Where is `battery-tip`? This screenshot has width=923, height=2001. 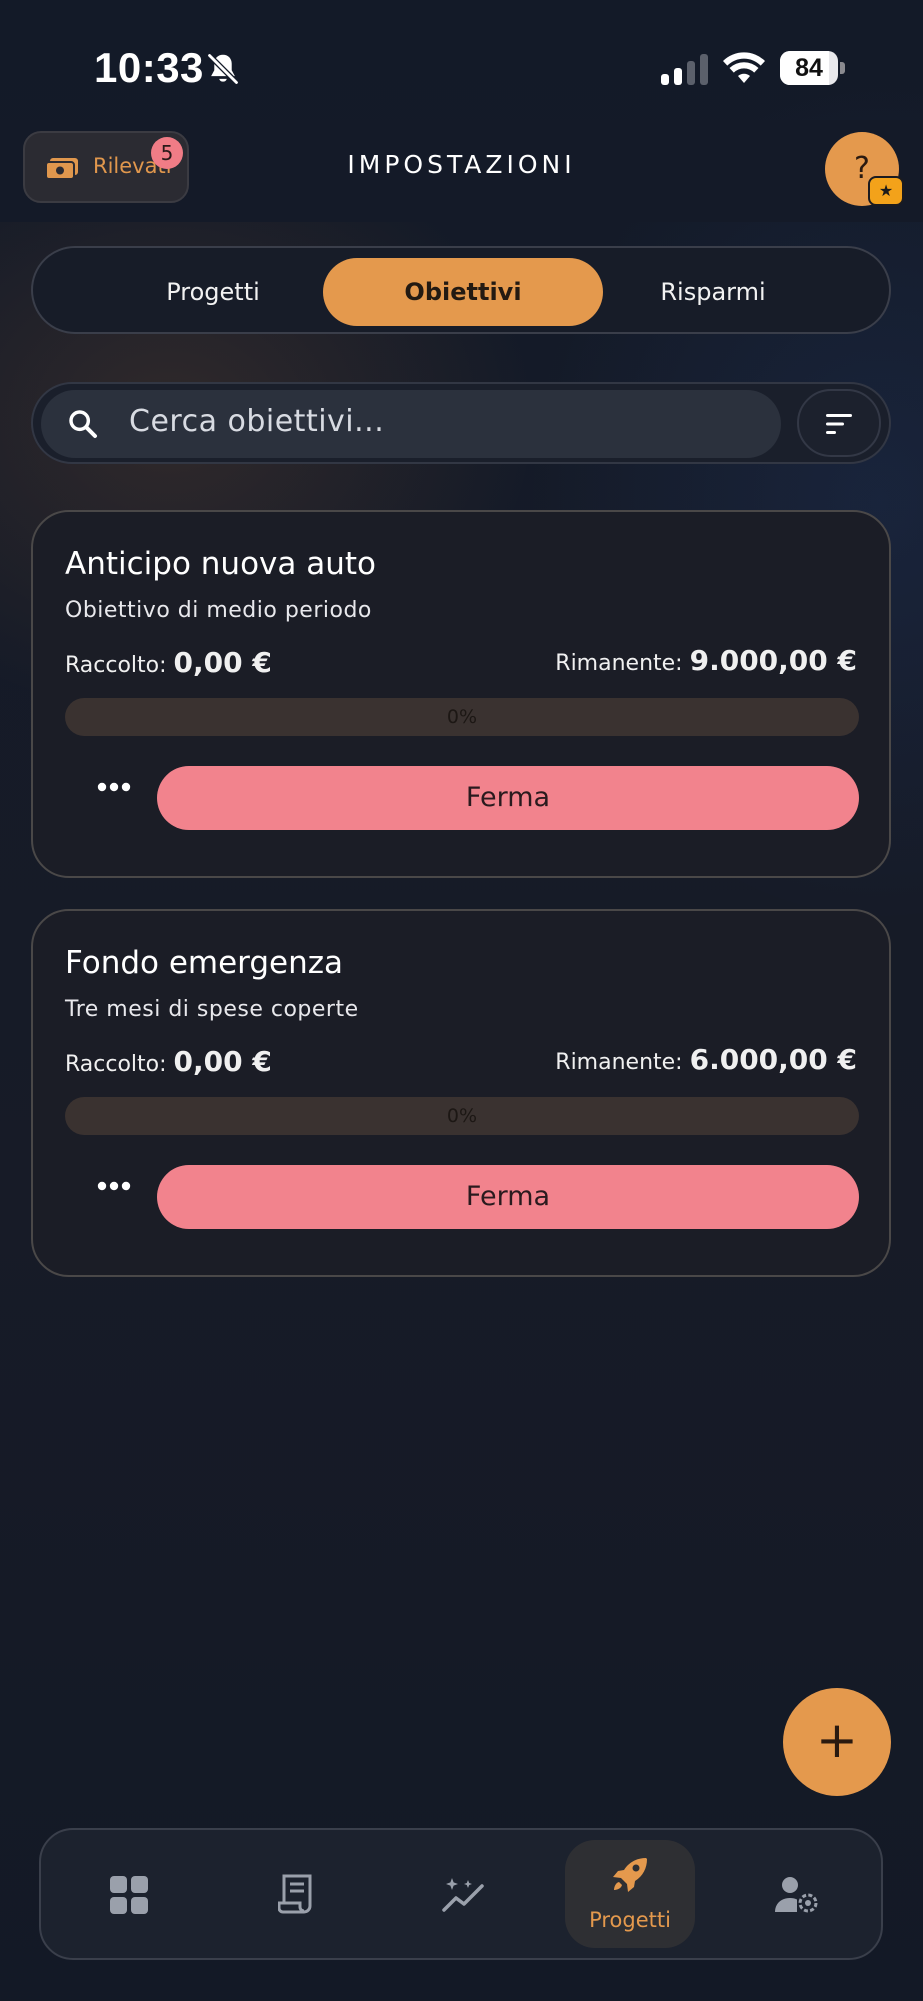 battery-tip is located at coordinates (842, 68).